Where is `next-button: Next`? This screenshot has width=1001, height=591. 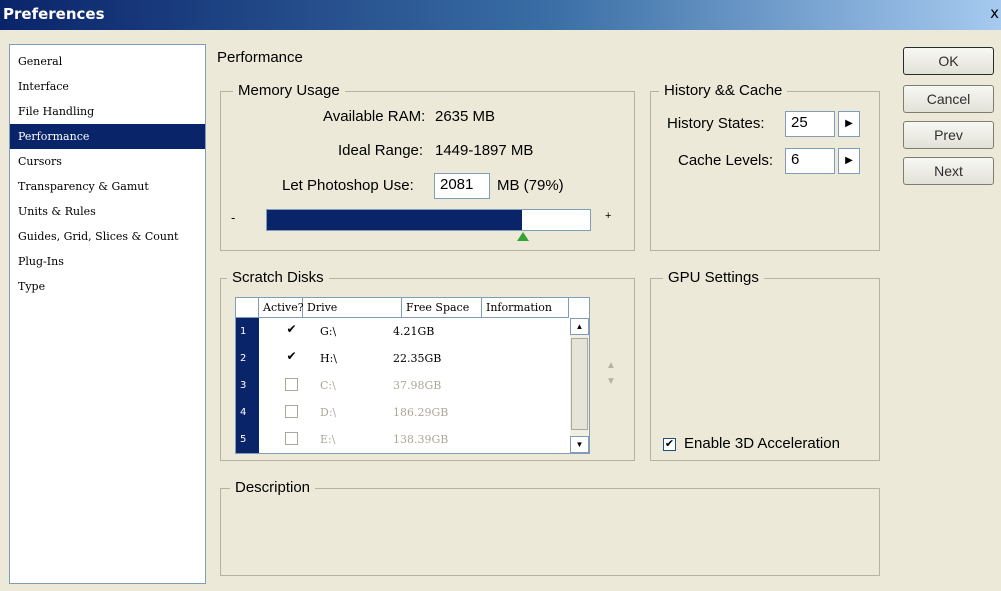 next-button: Next is located at coordinates (948, 171).